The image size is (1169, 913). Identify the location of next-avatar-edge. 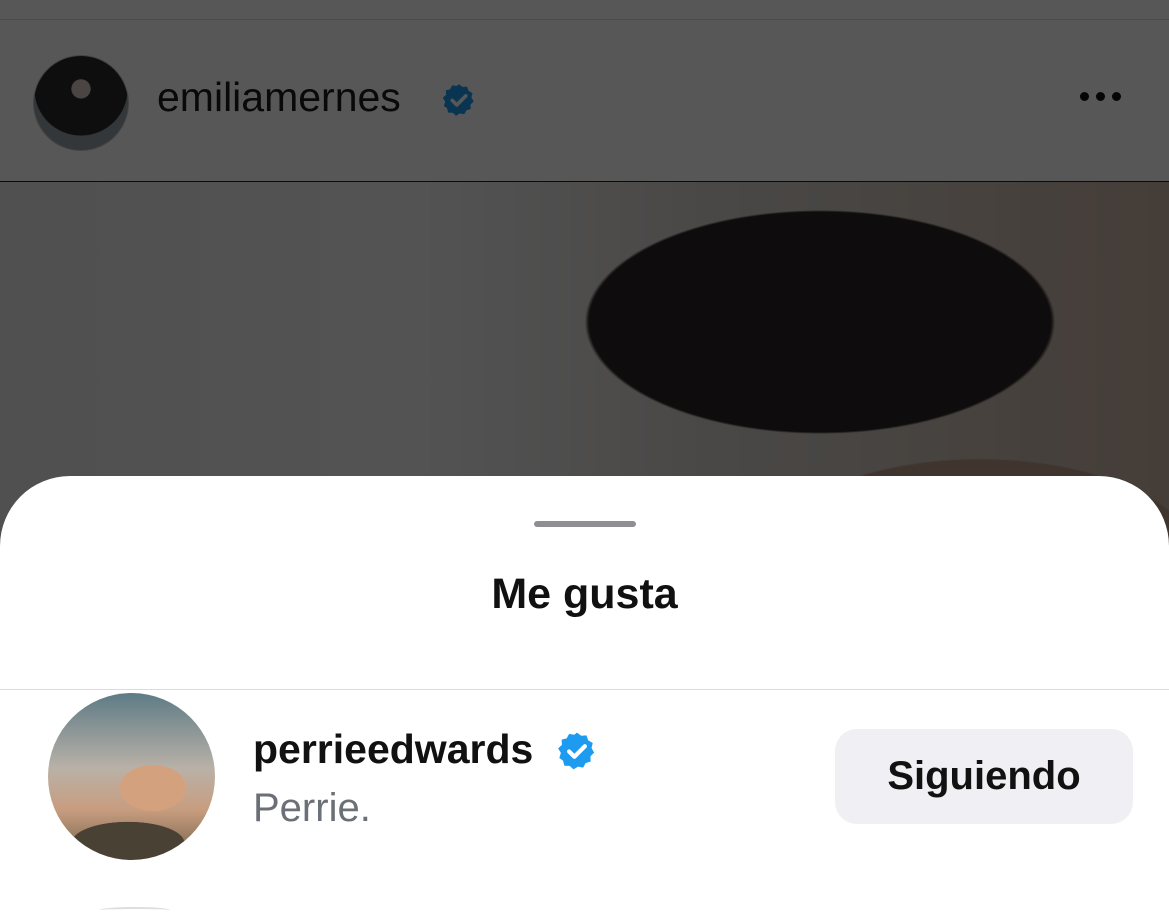
(135, 910).